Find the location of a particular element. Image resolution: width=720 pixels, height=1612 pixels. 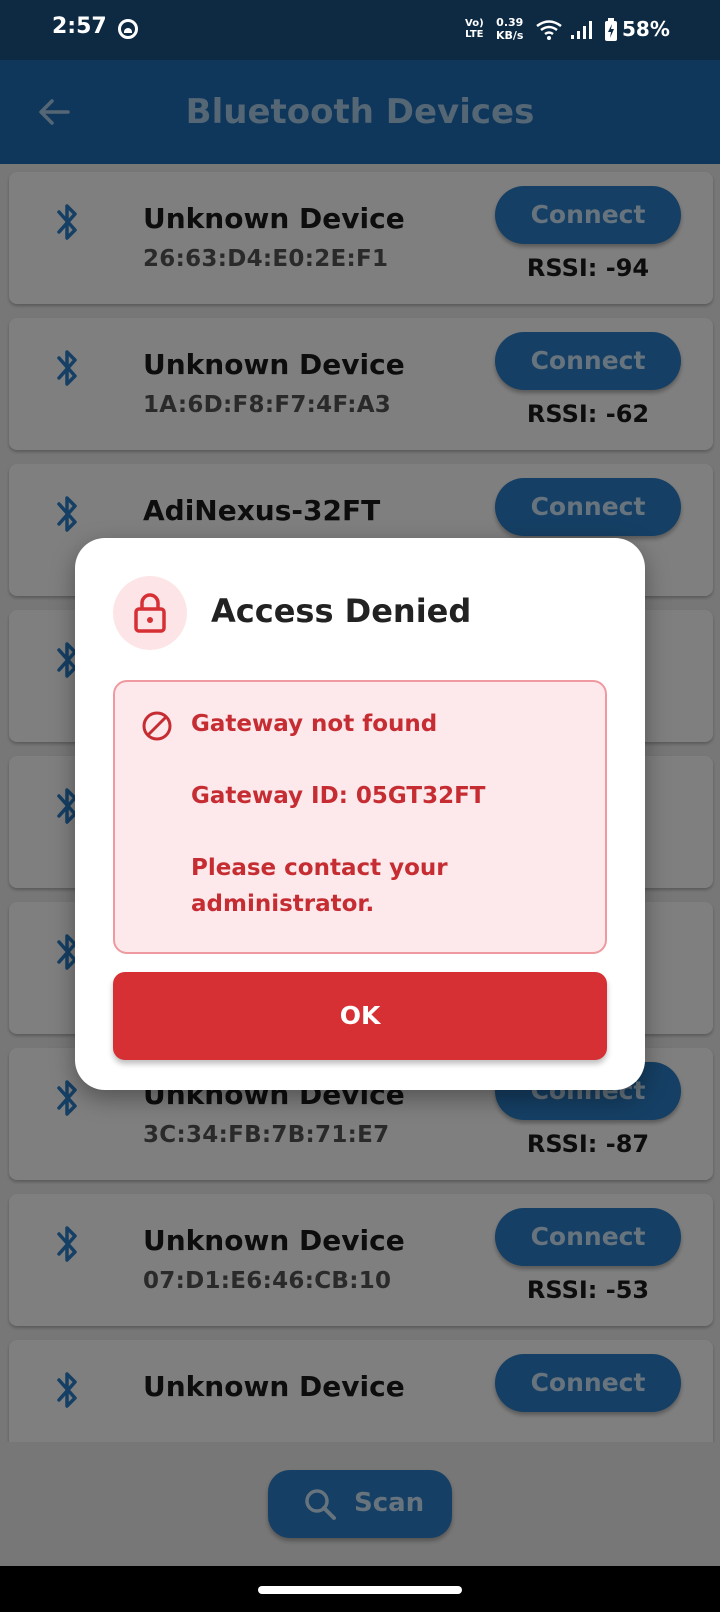

battery-percent: 58% is located at coordinates (646, 29).